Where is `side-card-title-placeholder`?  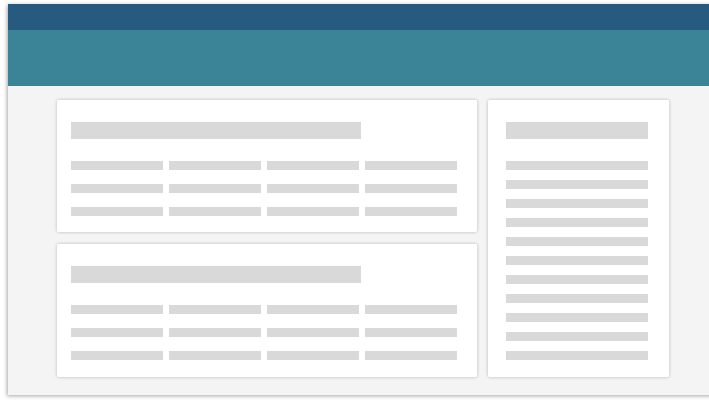 side-card-title-placeholder is located at coordinates (577, 130).